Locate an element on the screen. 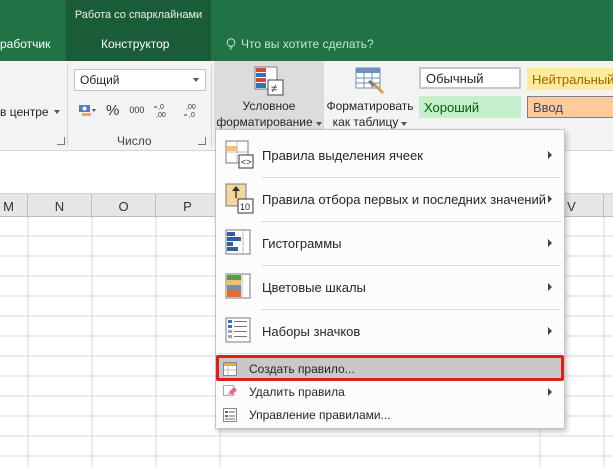 The width and height of the screenshot is (613, 467). tell-me-search: Что вы хотите сделать? is located at coordinates (300, 44).